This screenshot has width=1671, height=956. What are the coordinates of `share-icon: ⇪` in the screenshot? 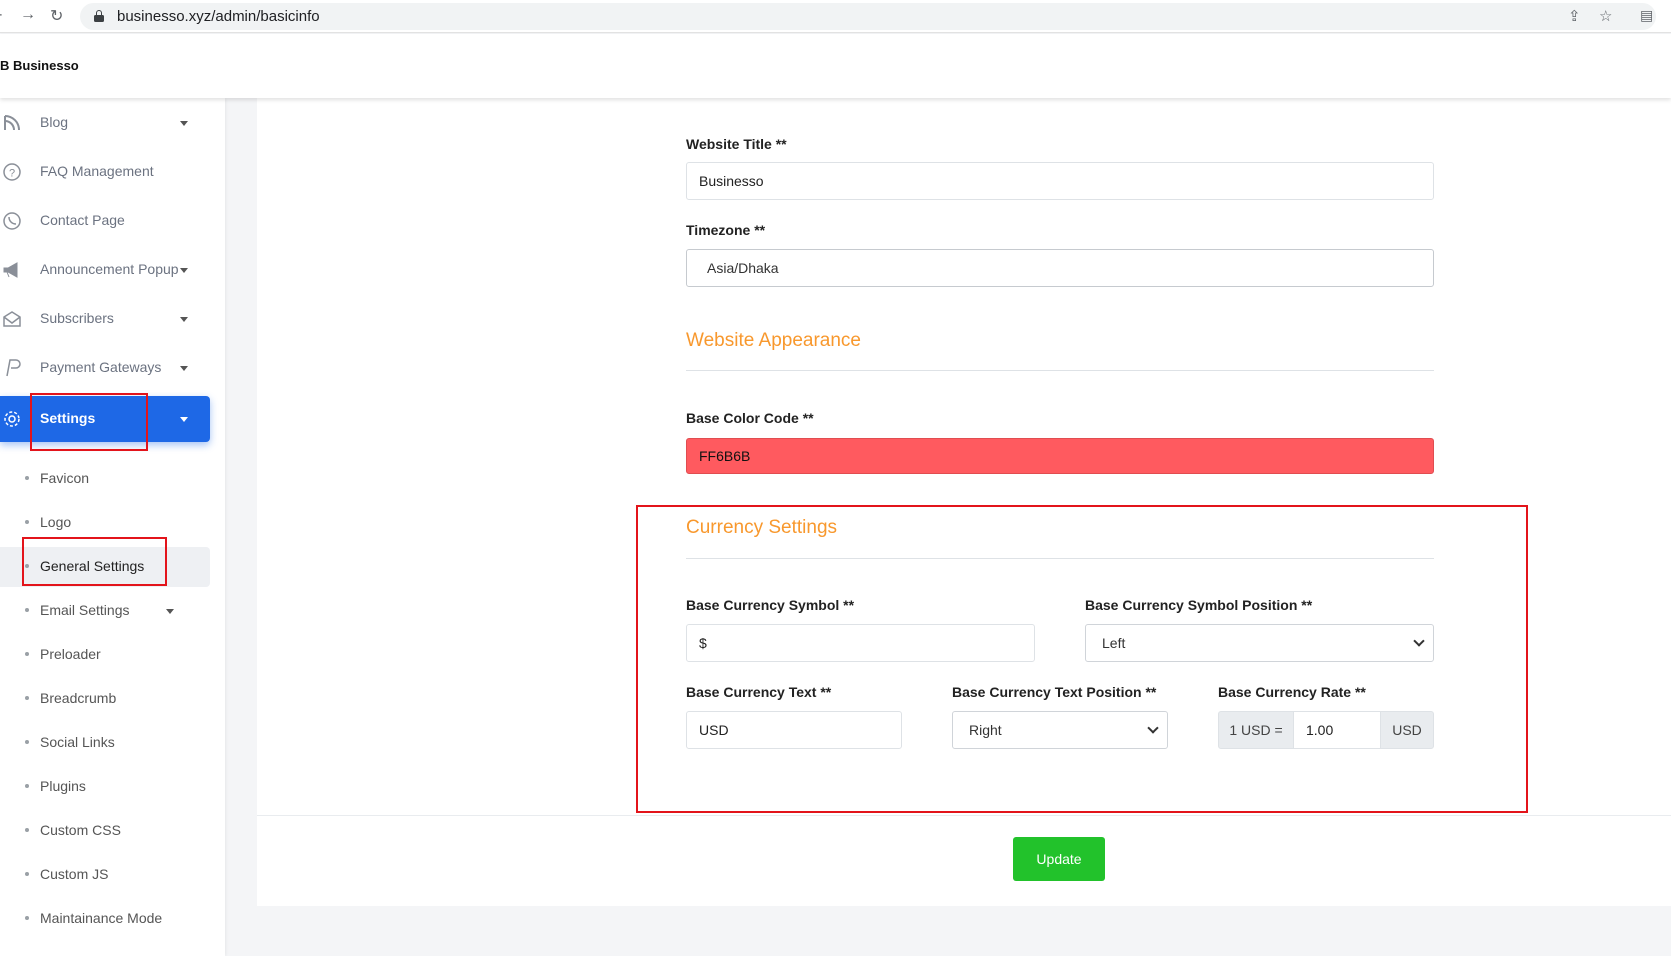 It's located at (1574, 16).